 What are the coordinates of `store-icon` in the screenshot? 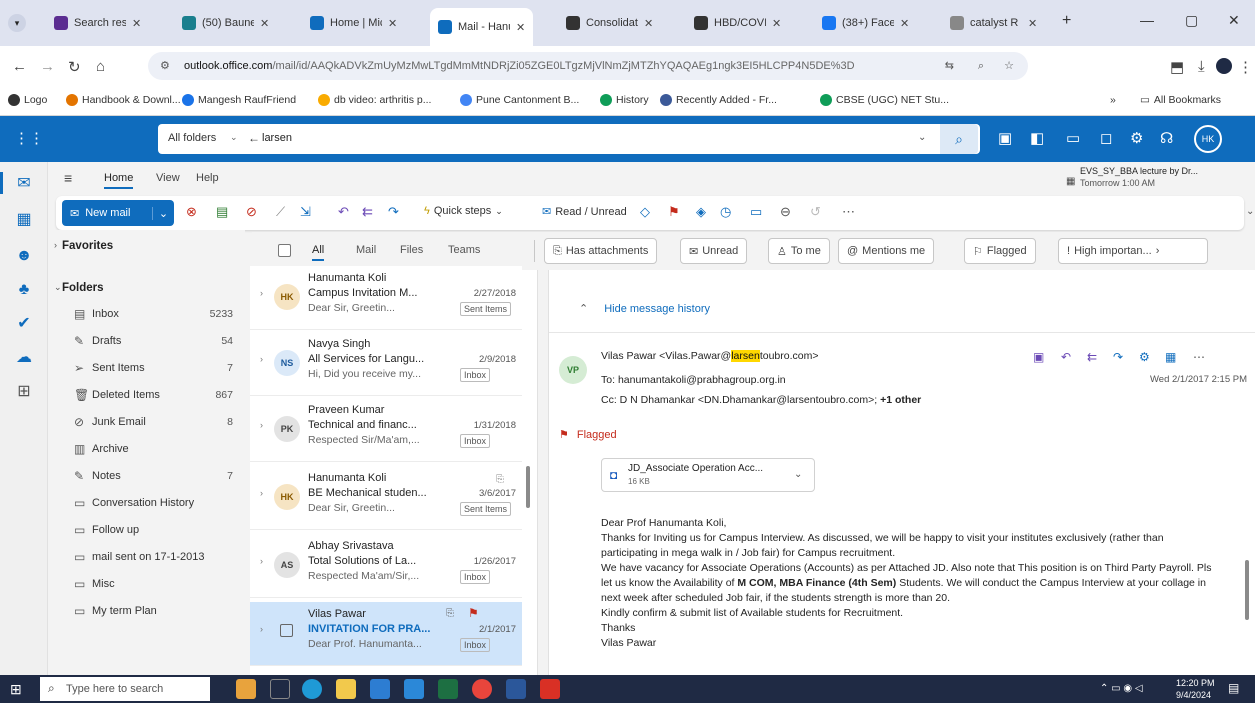 It's located at (380, 689).